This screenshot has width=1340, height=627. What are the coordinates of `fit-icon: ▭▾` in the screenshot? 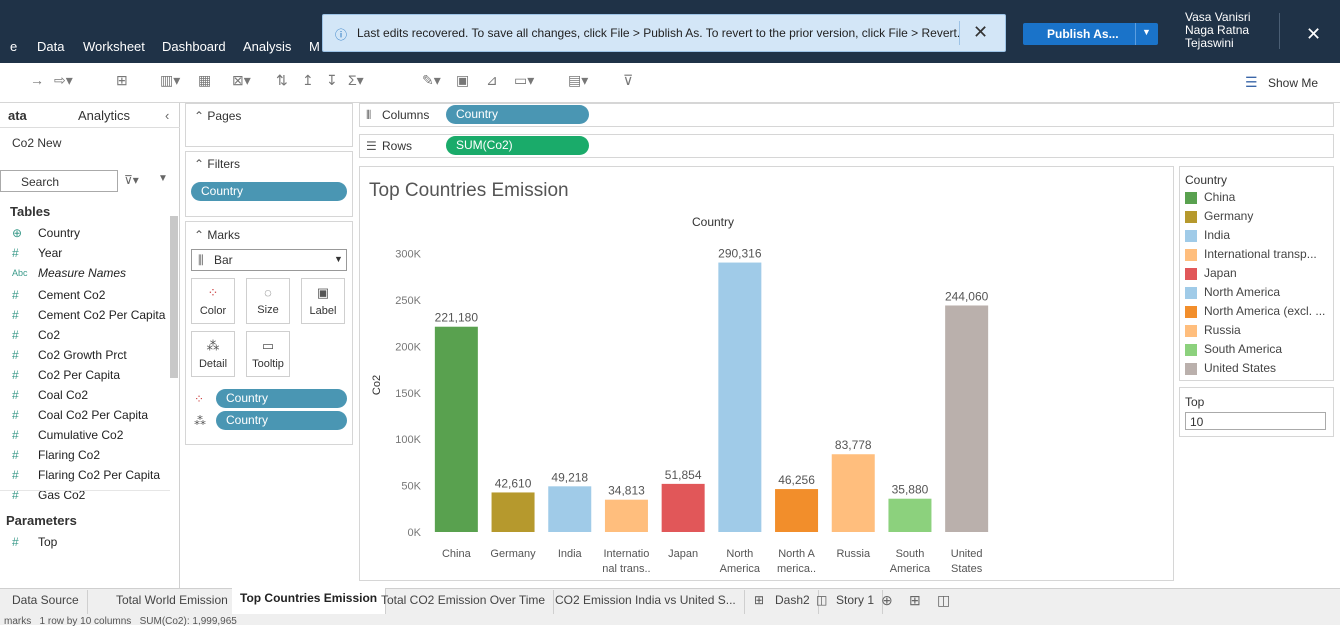 It's located at (524, 80).